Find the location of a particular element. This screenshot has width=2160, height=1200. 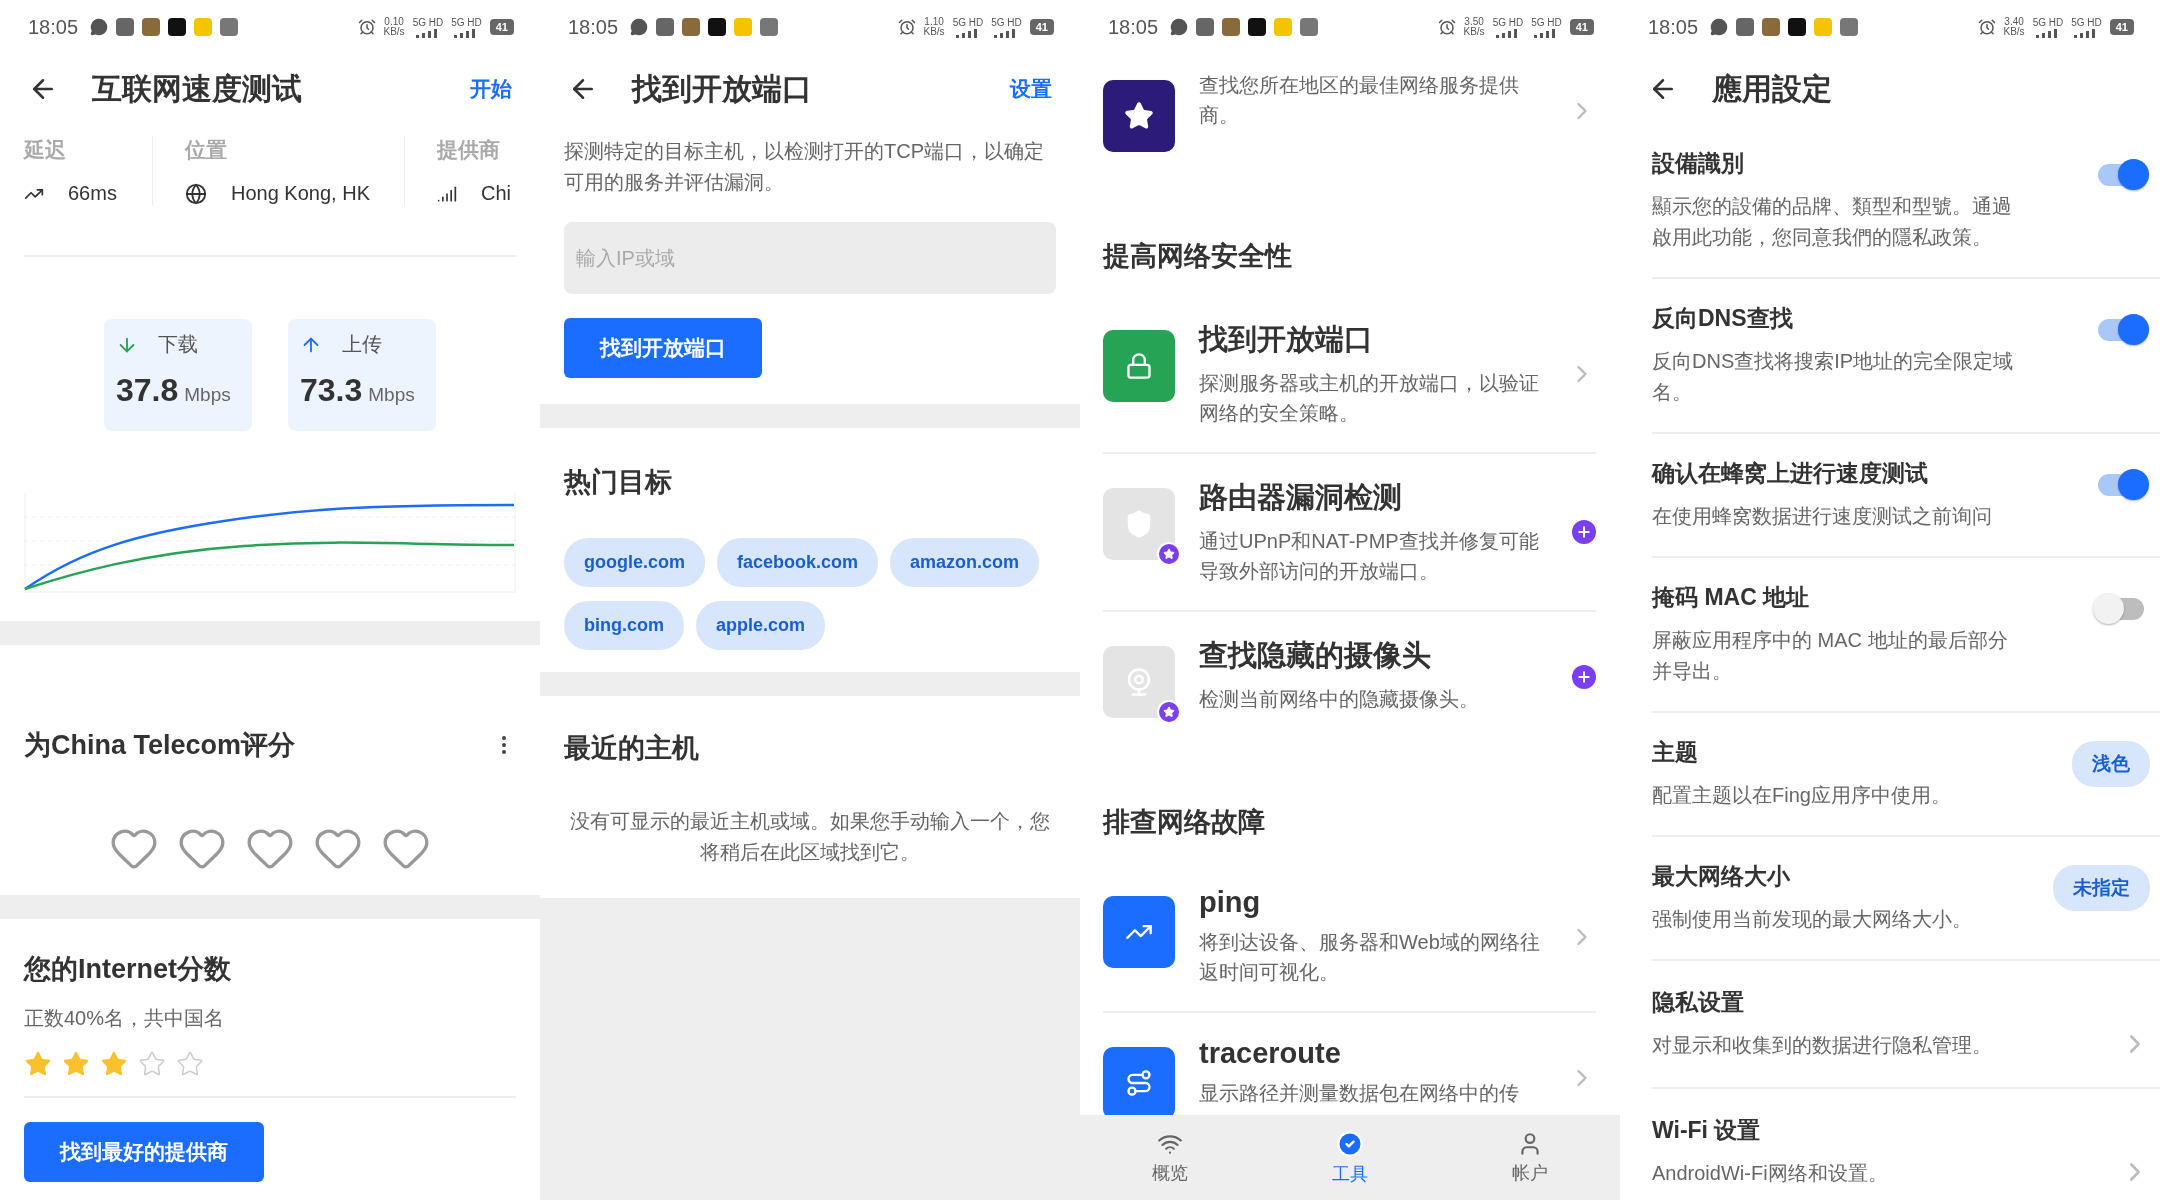

find-ports-button: 找到开放端口 is located at coordinates (663, 348).